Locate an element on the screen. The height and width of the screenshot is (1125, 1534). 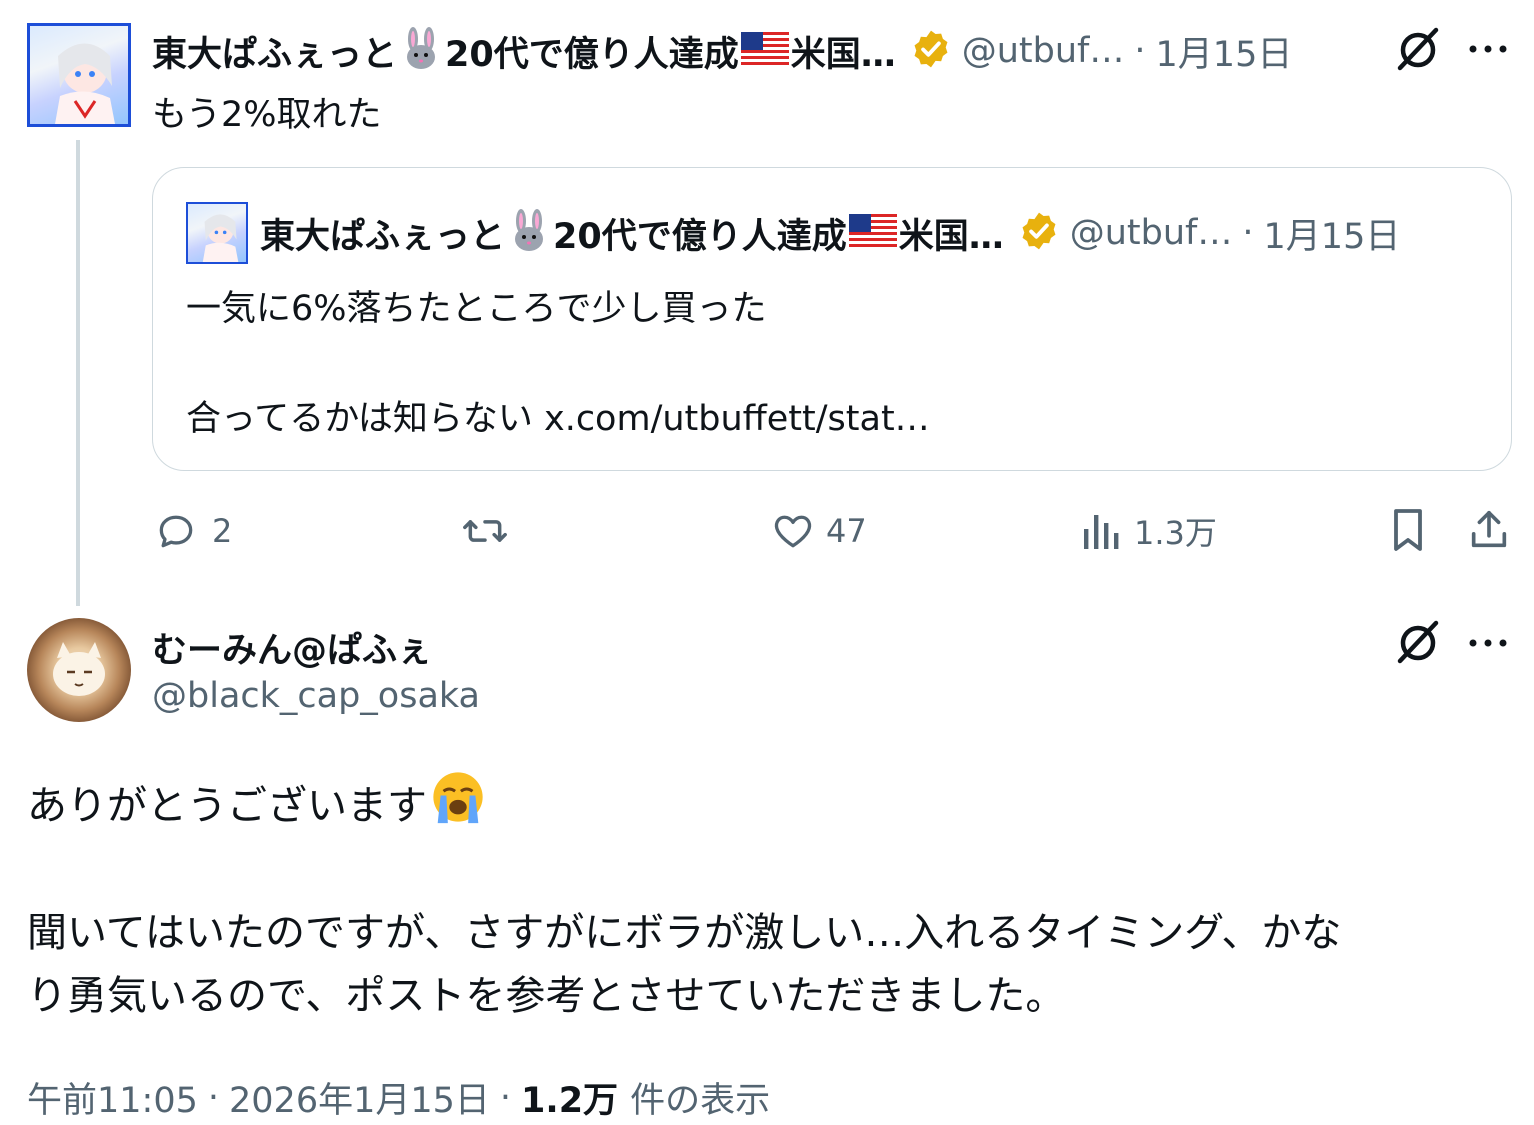
tweet-text: もう2%取れた is located at coordinates (267, 115).